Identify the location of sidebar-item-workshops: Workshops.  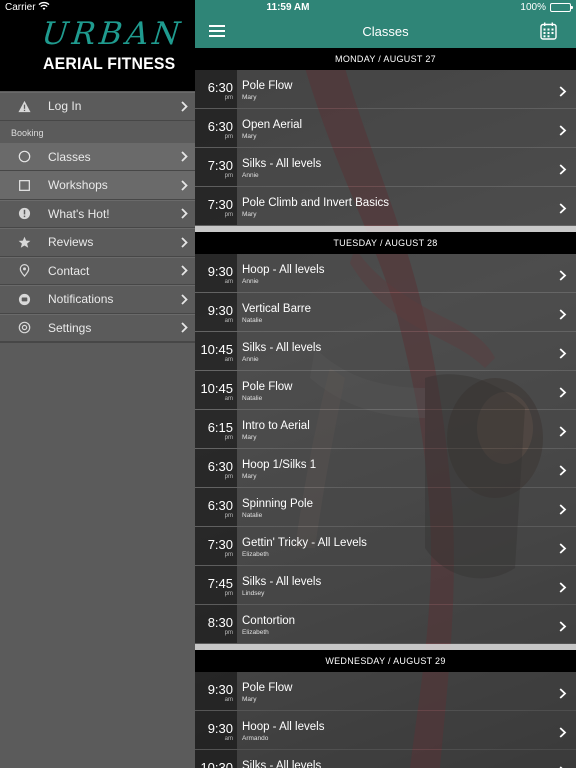
(97, 185).